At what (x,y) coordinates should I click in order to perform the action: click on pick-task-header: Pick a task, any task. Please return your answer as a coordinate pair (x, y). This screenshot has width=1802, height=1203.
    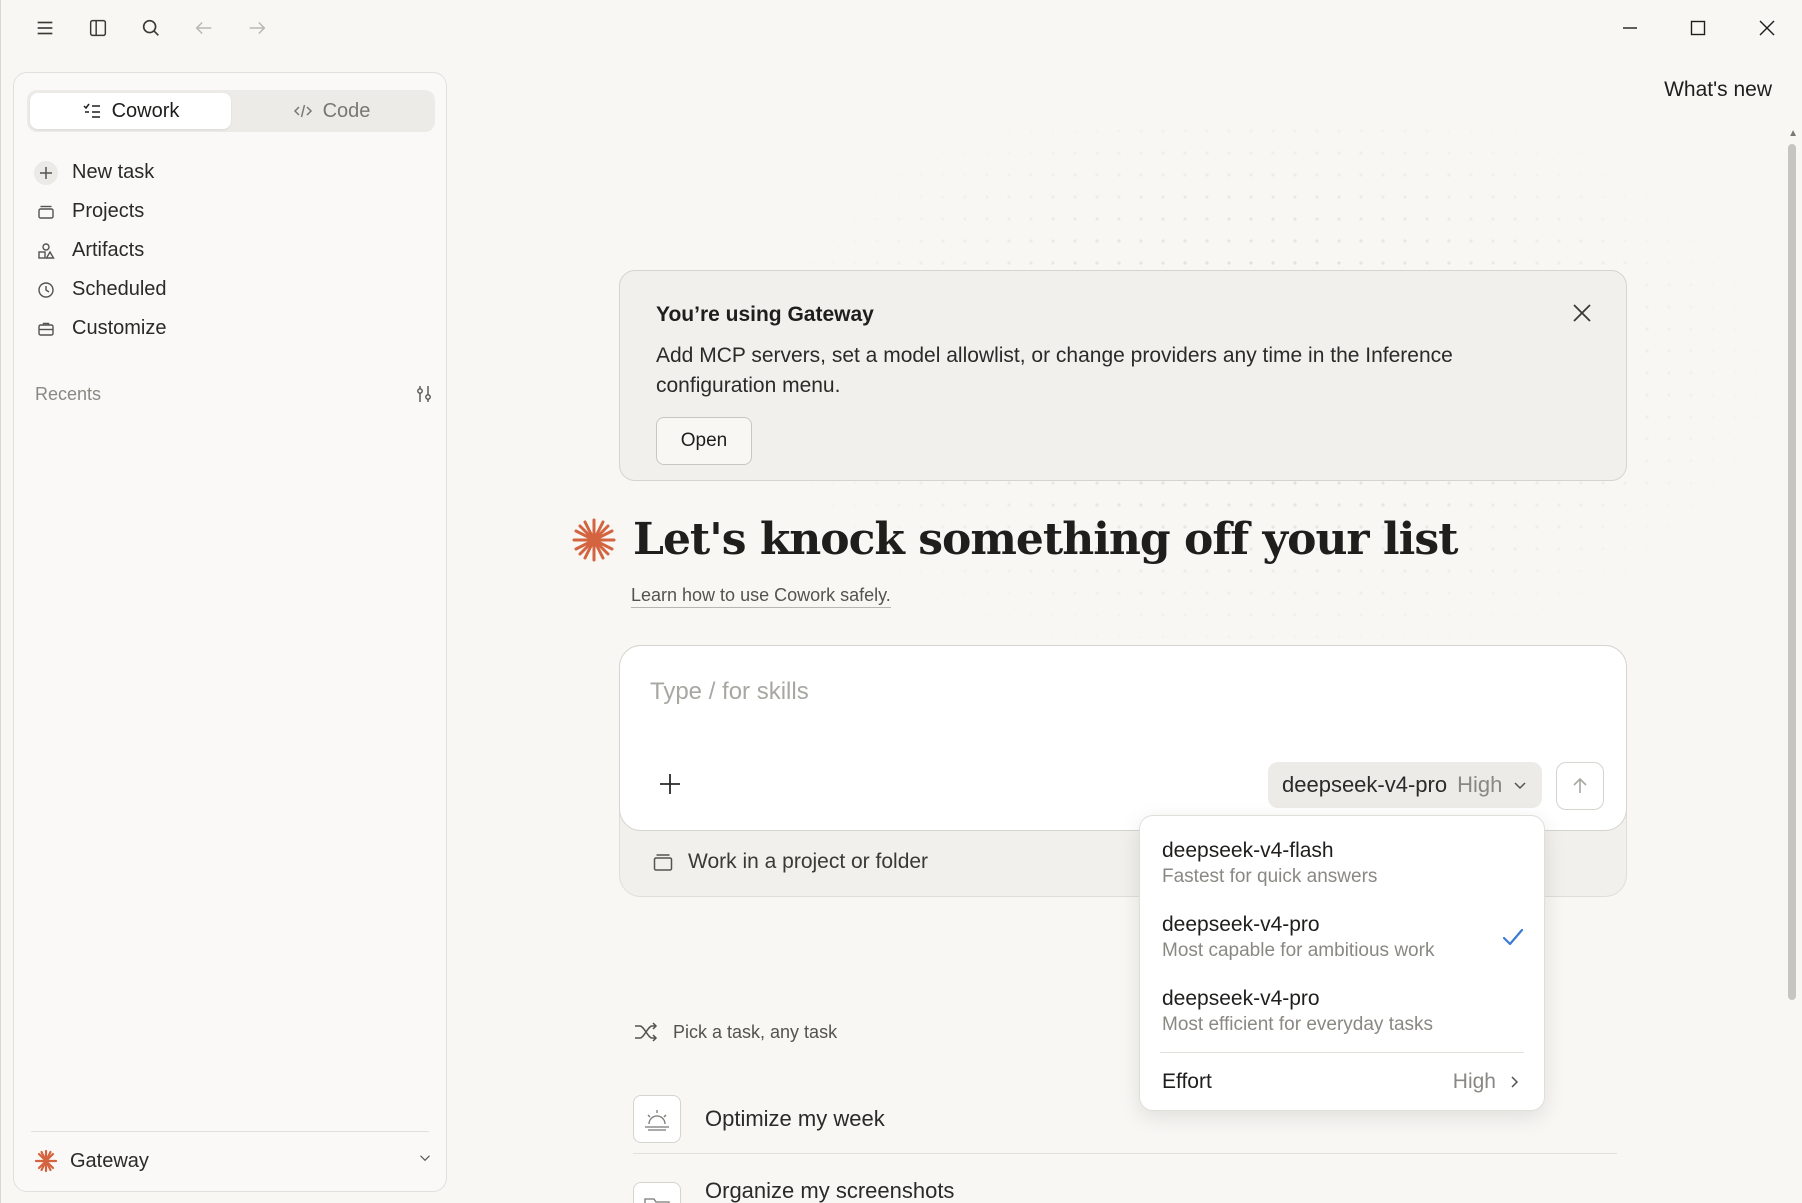
    Looking at the image, I should click on (735, 1032).